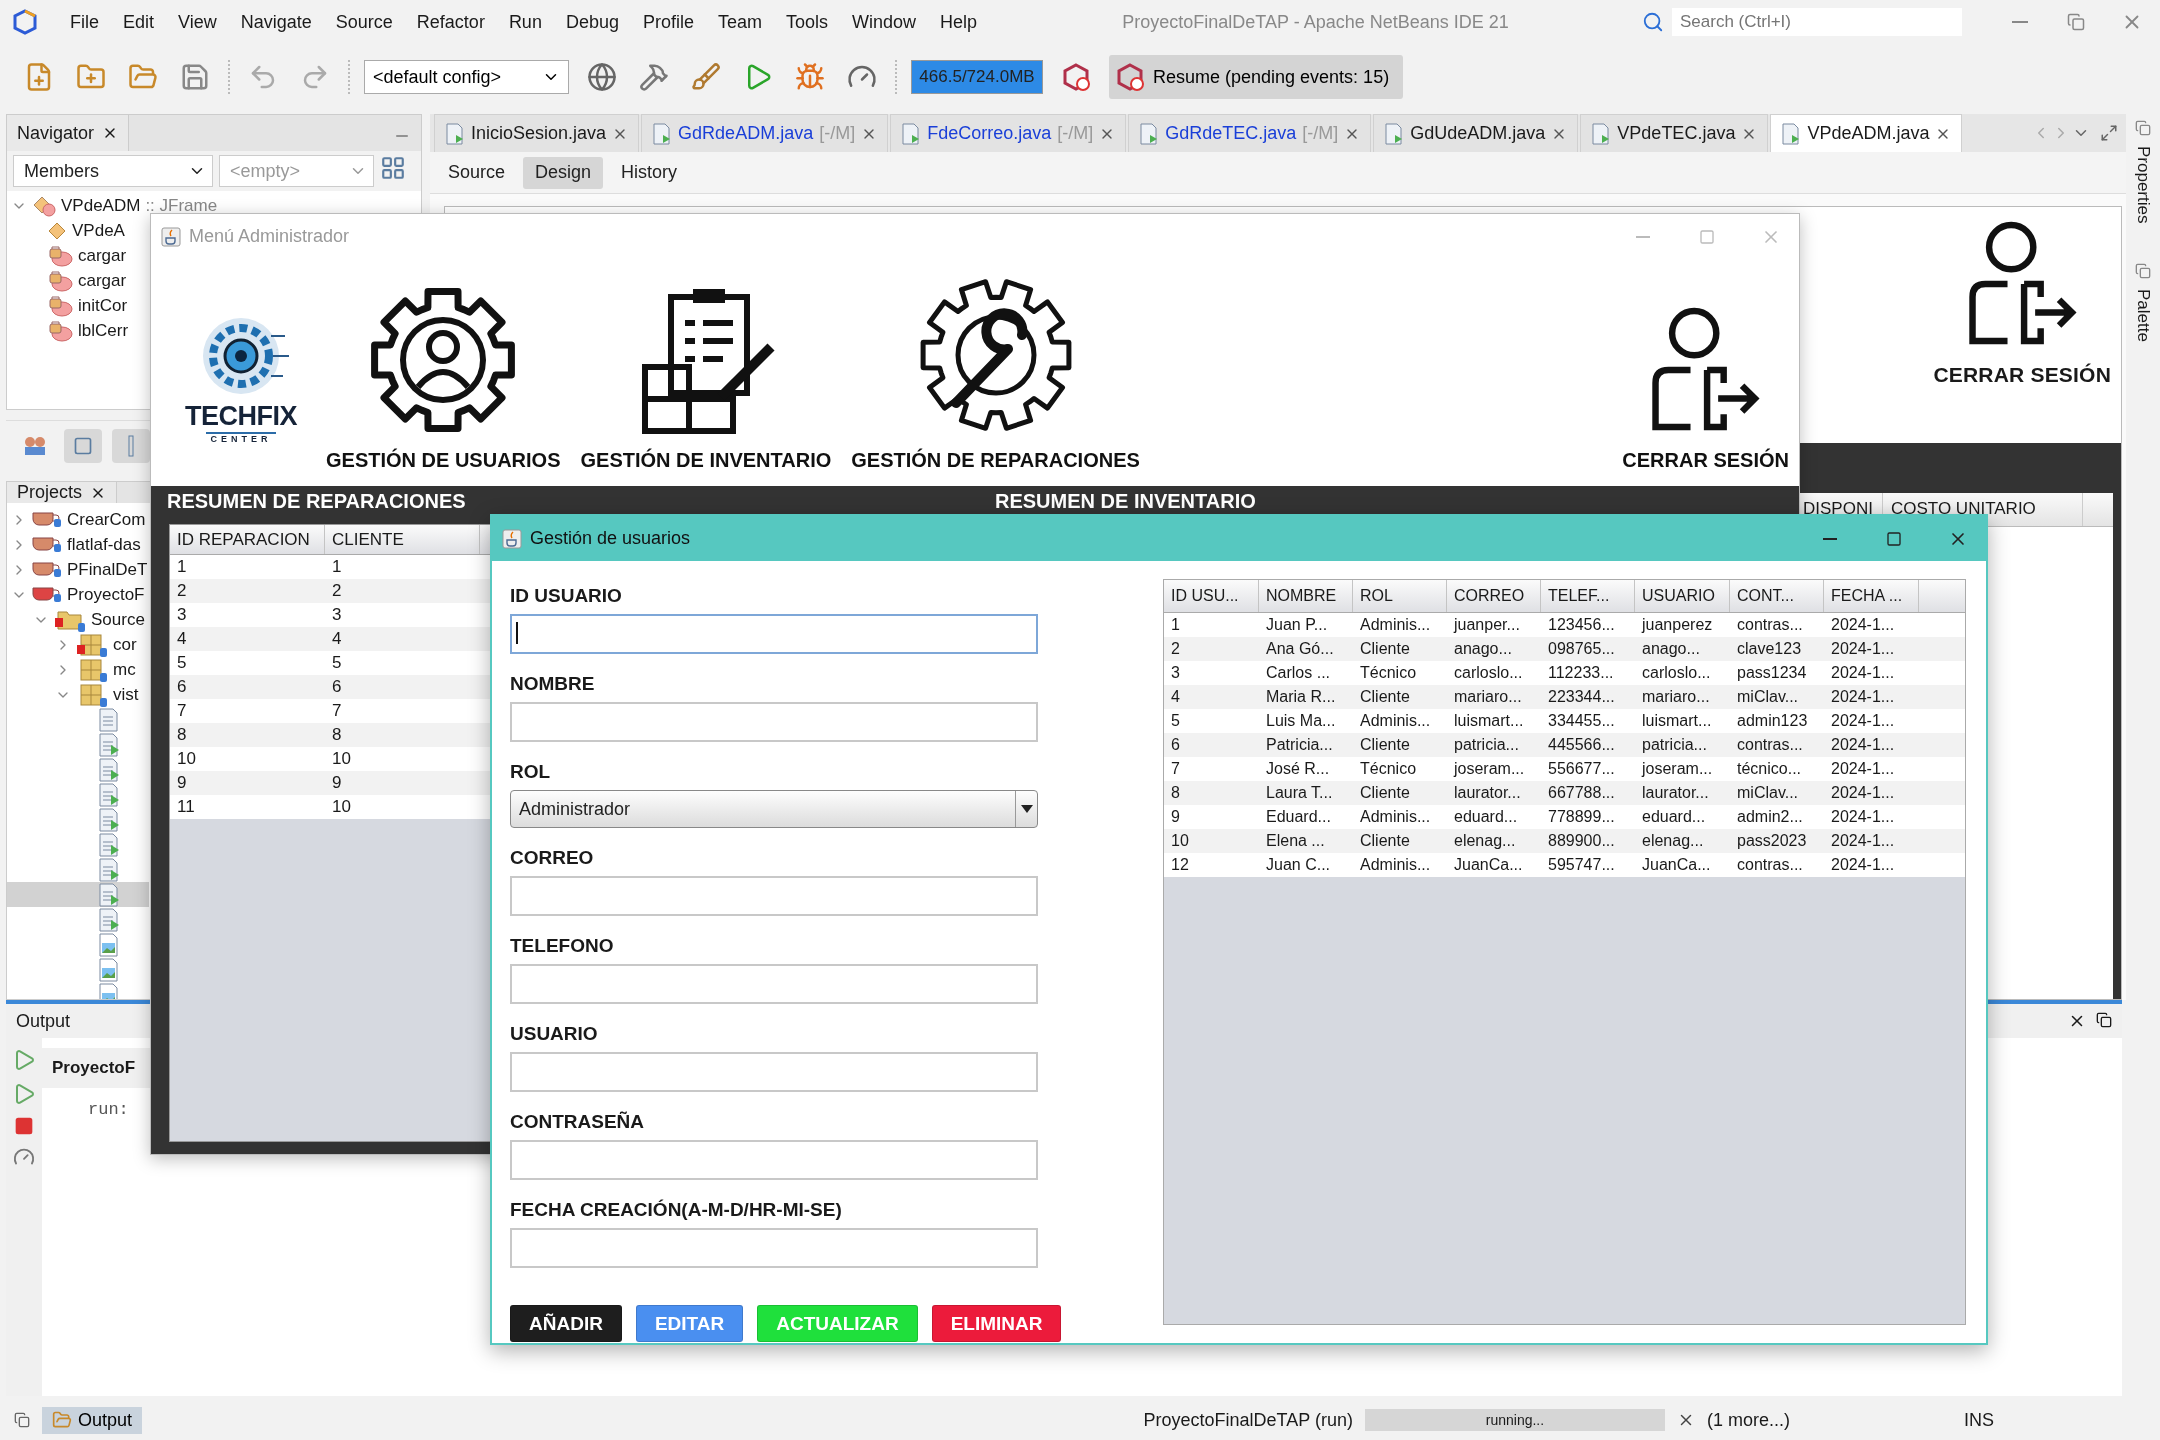  What do you see at coordinates (84, 22) in the screenshot?
I see `menu-item: File` at bounding box center [84, 22].